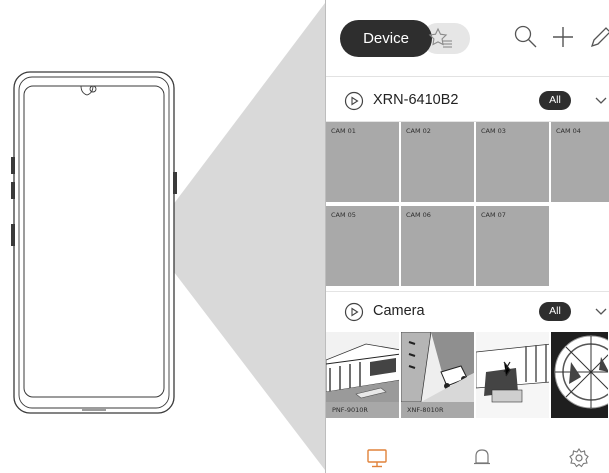  I want to click on camera-tile: CAM 07, so click(513, 247).